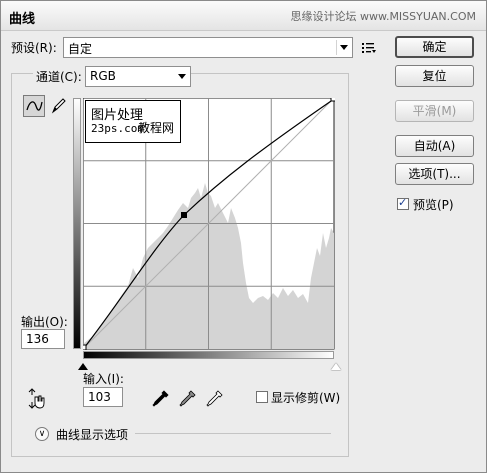 The height and width of the screenshot is (473, 487). I want to click on black-point-slider, so click(83, 366).